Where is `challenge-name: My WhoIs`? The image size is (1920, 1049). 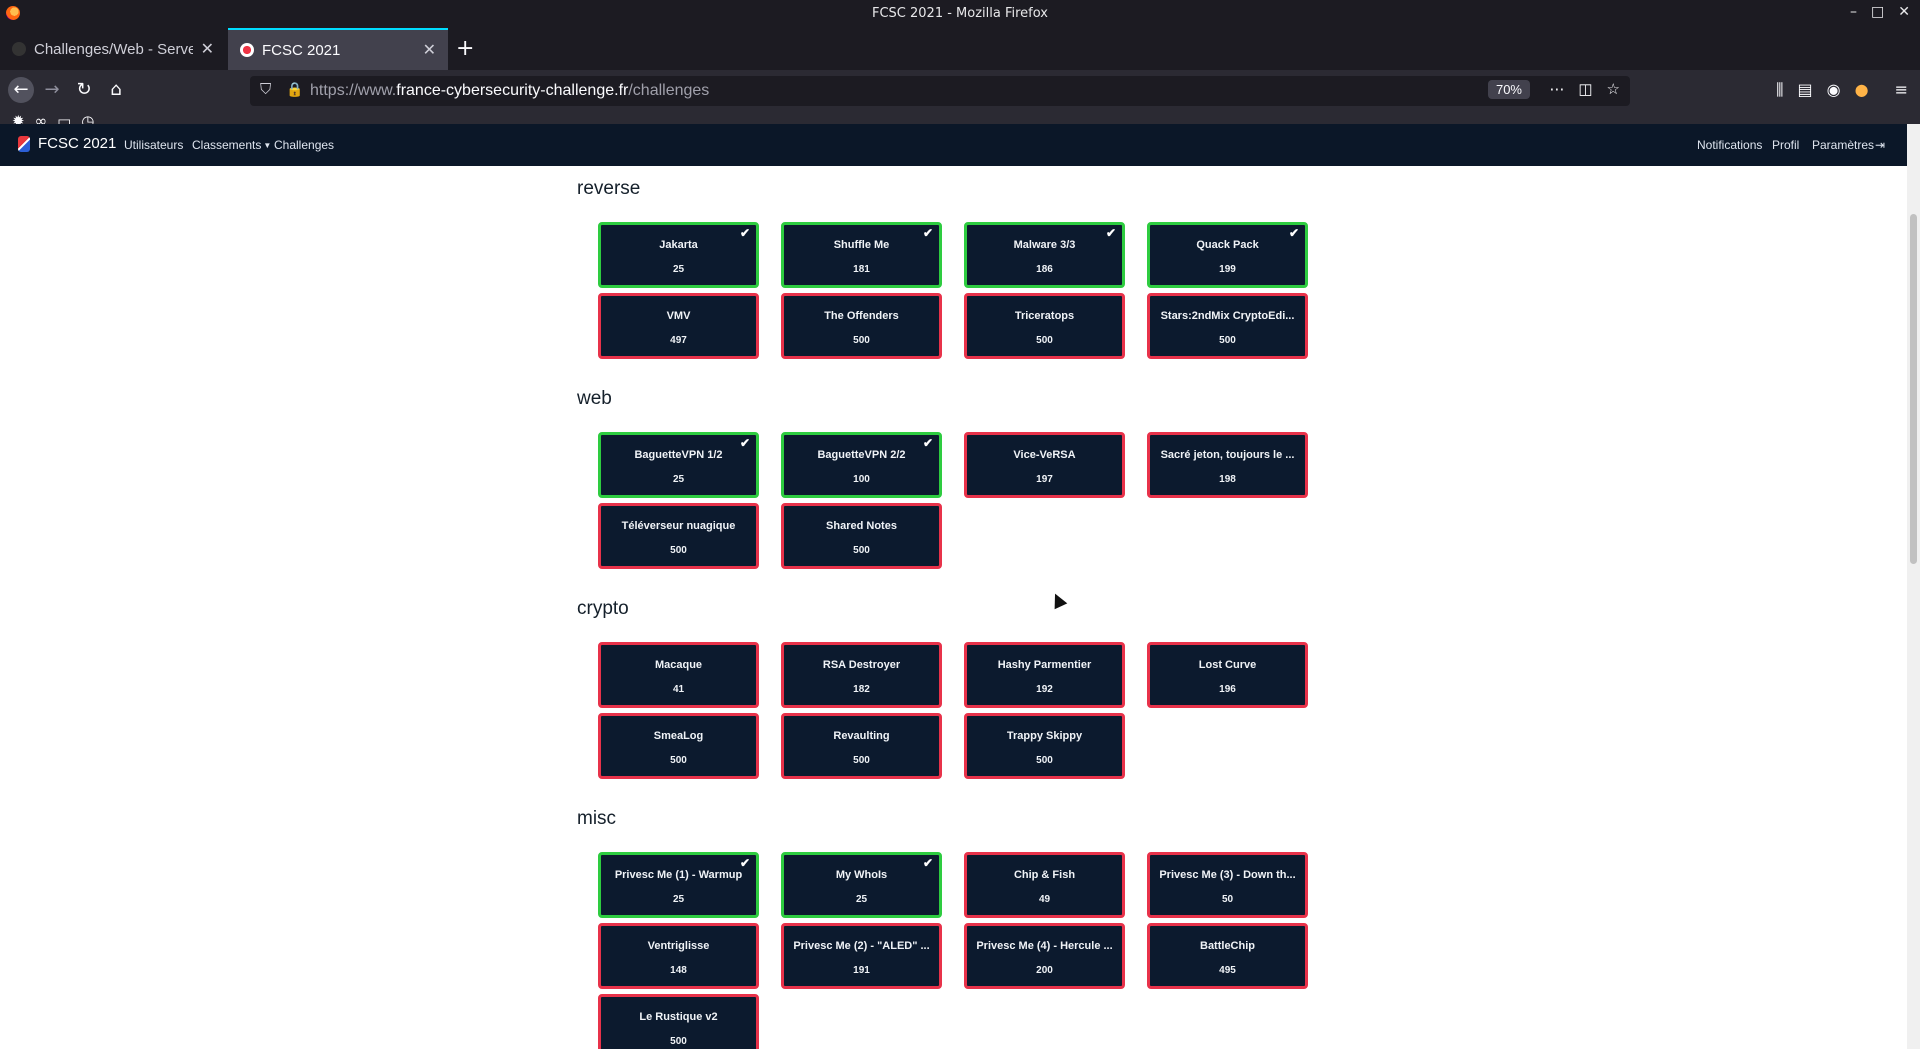
challenge-name: My WhoIs is located at coordinates (861, 875).